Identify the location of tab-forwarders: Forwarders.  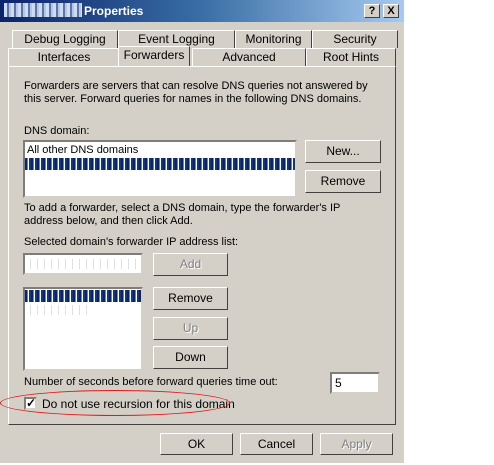
(154, 56).